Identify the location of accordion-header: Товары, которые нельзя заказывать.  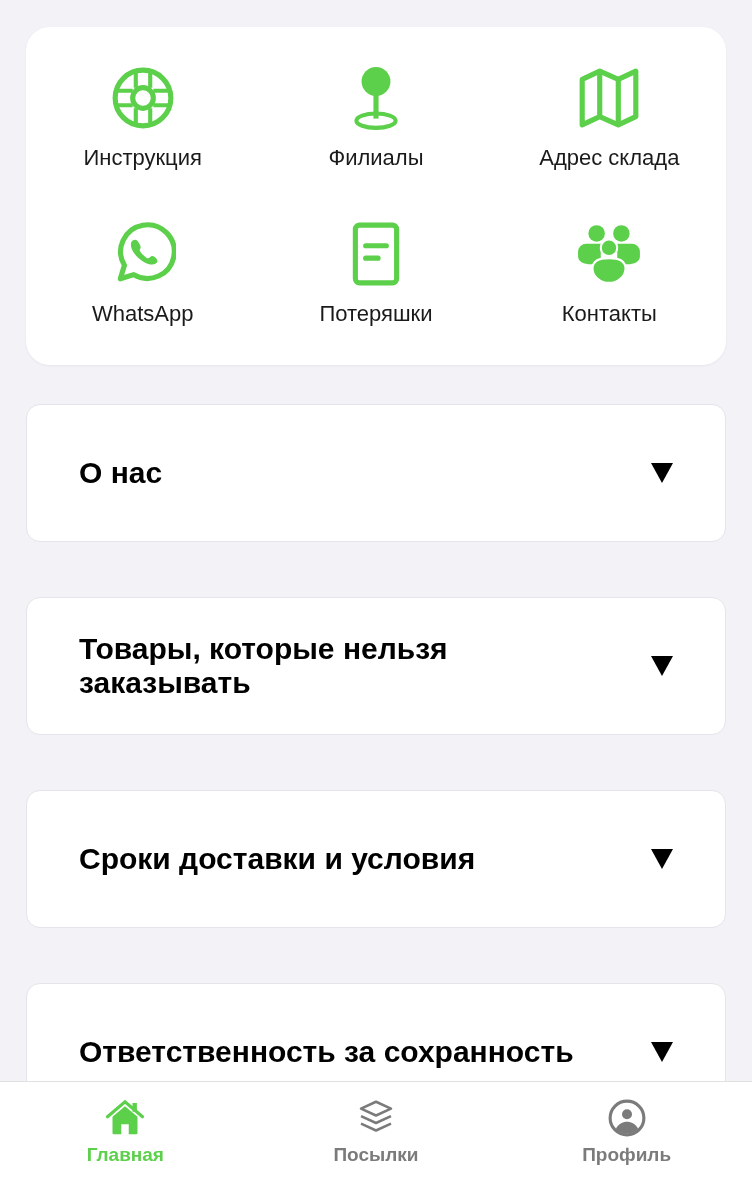
(376, 666).